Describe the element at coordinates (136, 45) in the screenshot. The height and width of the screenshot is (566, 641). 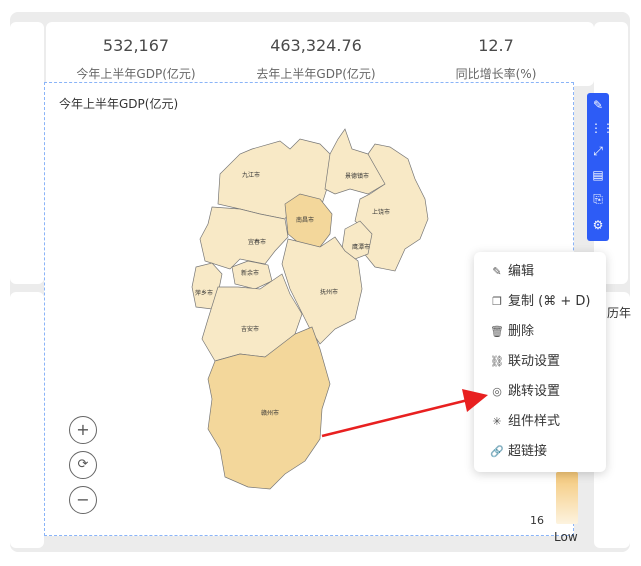
I see `kpi-value: 532,167` at that location.